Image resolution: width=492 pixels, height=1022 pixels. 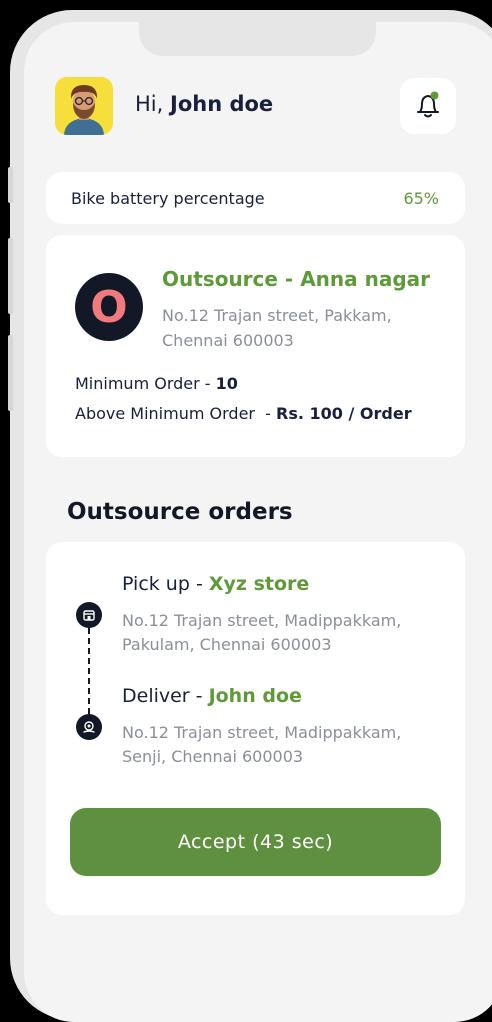 I want to click on avatar, so click(x=84, y=106).